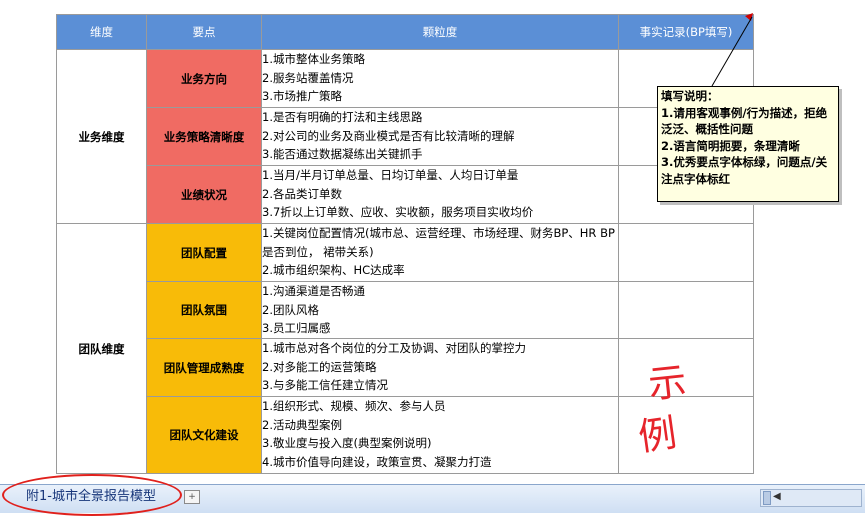 This screenshot has height=516, width=865. Describe the element at coordinates (204, 435) in the screenshot. I see `point-cell: 团队文化建设` at that location.